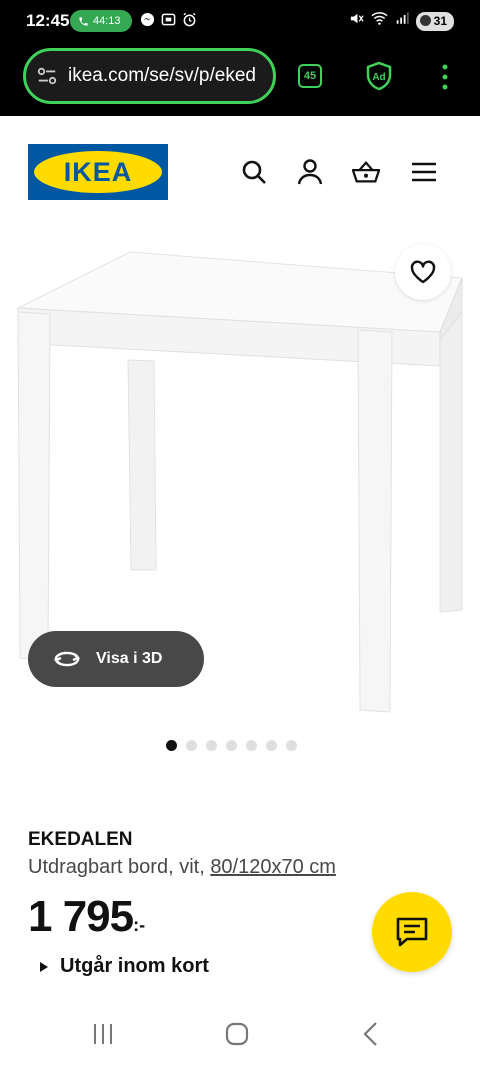  Describe the element at coordinates (189, 19) in the screenshot. I see `alarm-icon` at that location.